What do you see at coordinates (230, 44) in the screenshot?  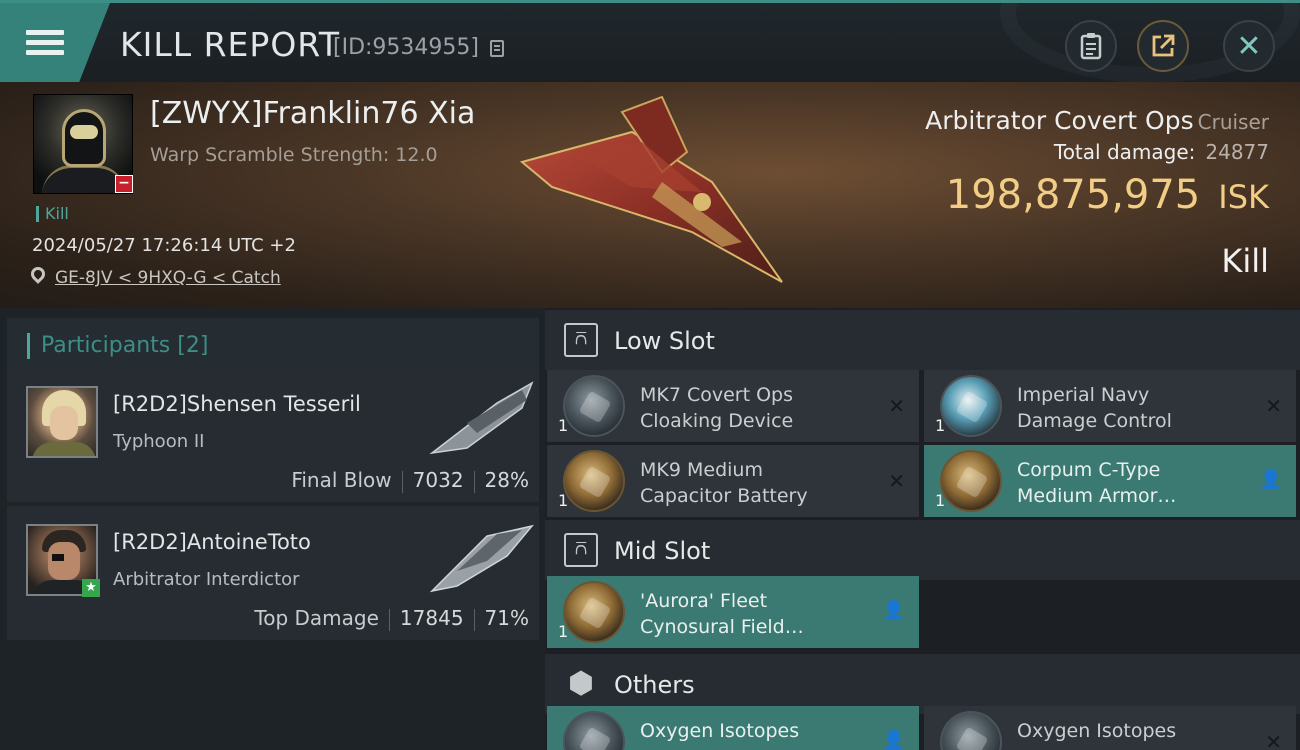 I see `page-title: KILL REPORT` at bounding box center [230, 44].